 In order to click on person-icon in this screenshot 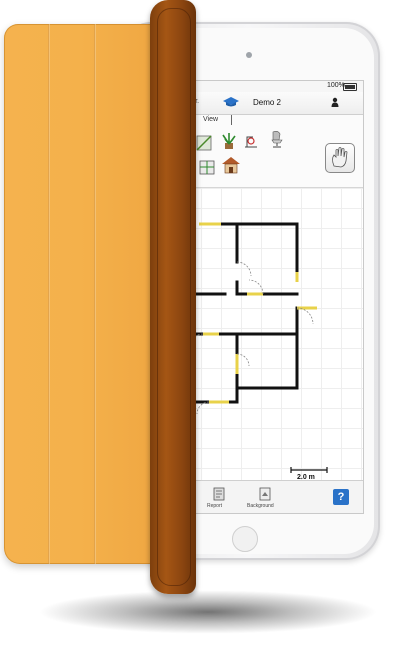, I will do `click(335, 102)`.